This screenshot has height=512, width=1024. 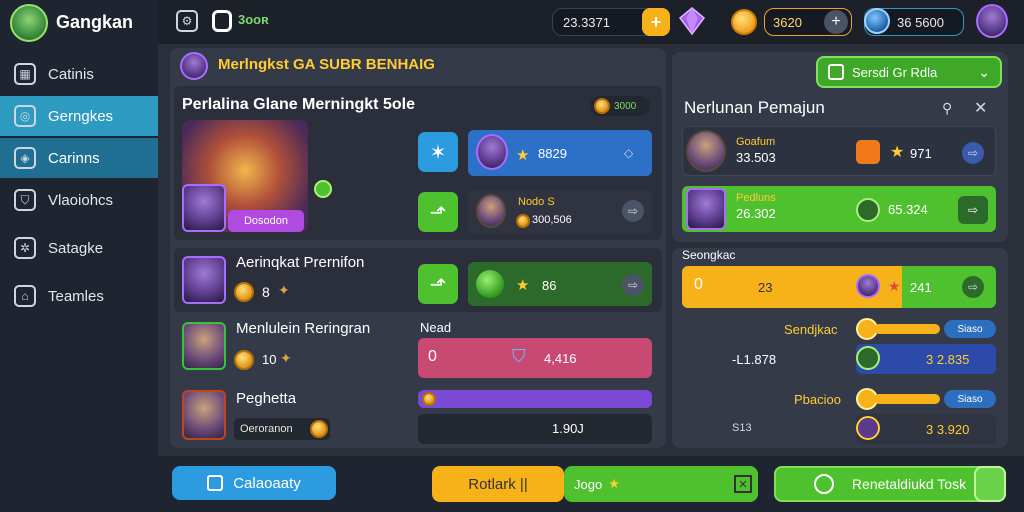 What do you see at coordinates (266, 429) in the screenshot?
I see `player-3-tag-text: Oeroranon` at bounding box center [266, 429].